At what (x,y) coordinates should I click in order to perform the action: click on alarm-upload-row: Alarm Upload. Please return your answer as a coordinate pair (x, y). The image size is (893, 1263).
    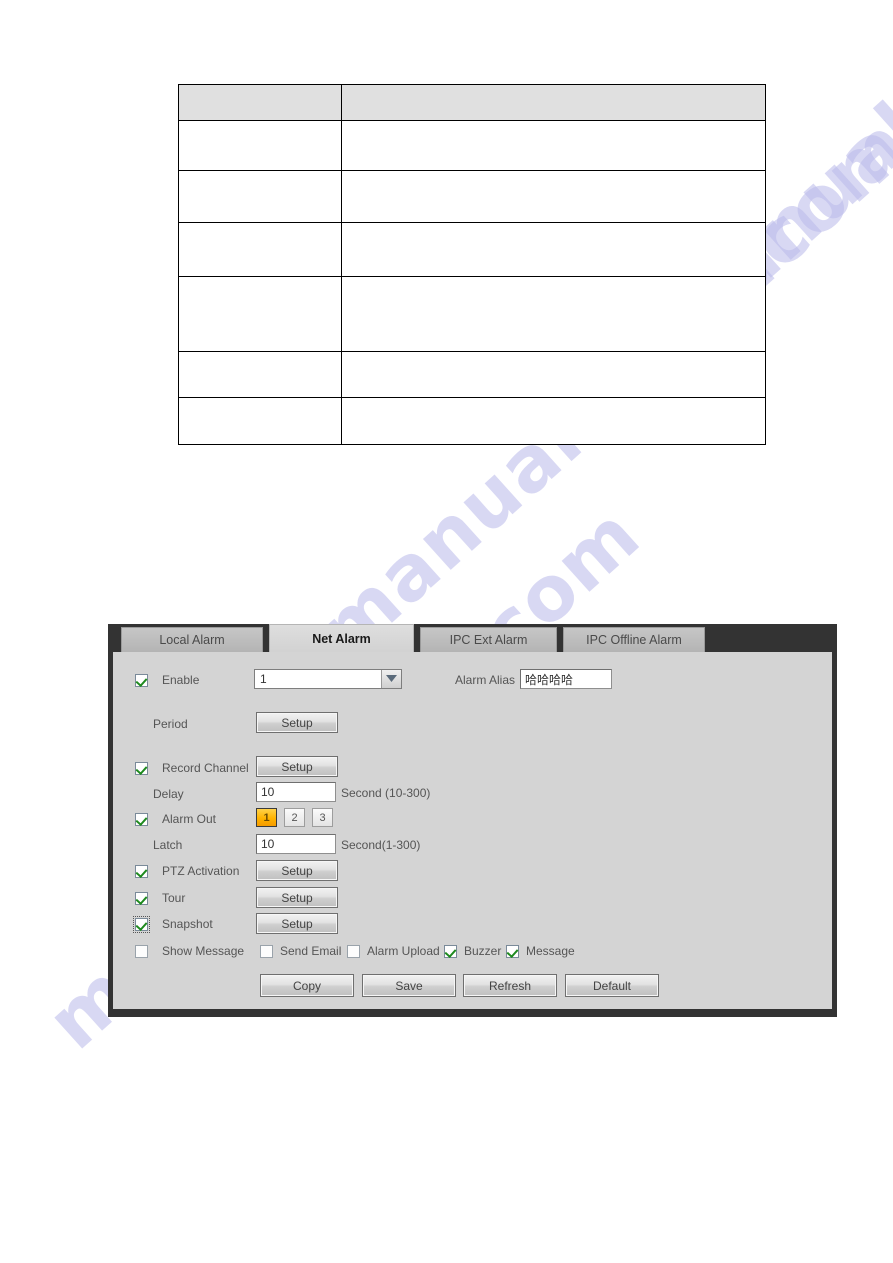
    Looking at the image, I should click on (393, 951).